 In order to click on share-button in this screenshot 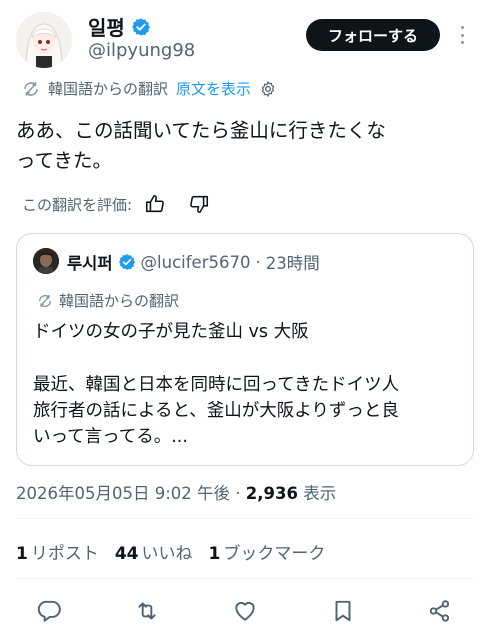, I will do `click(440, 611)`.